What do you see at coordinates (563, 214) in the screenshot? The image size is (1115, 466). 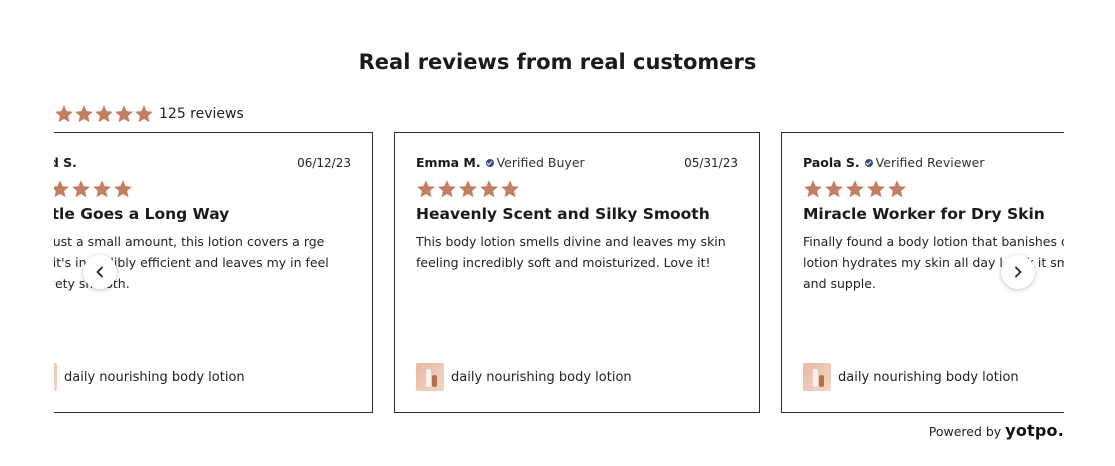 I see `review-title: Heavenly Scent and Silky Smooth` at bounding box center [563, 214].